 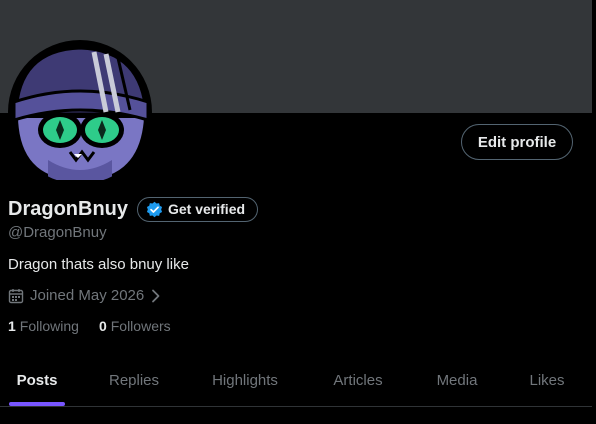 I want to click on tab-posts: Posts, so click(x=37, y=380).